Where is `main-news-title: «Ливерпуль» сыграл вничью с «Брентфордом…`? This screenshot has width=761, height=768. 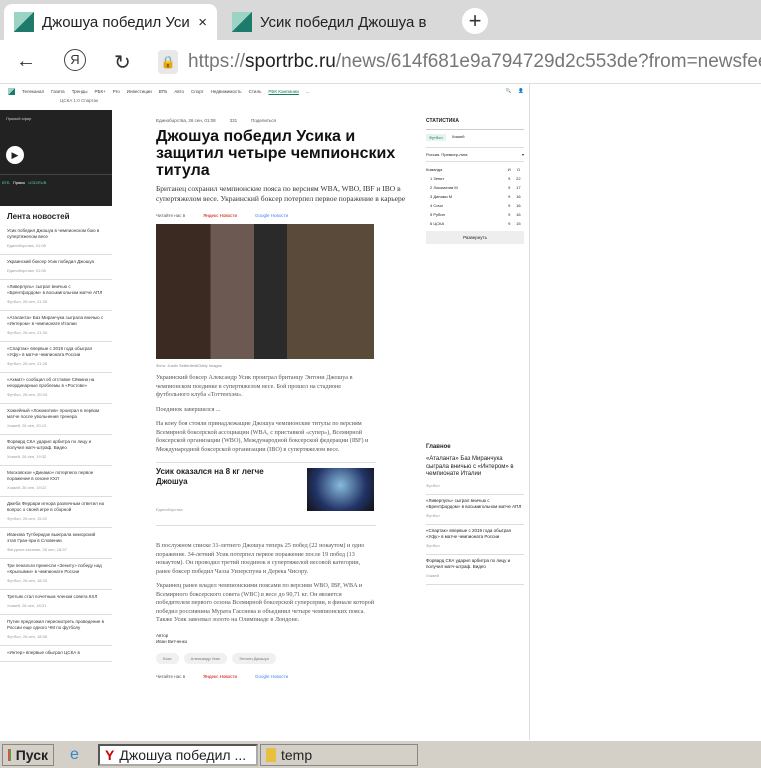
main-news-title: «Ливерпуль» сыграл вничью с «Брентфордом… is located at coordinates (475, 504).